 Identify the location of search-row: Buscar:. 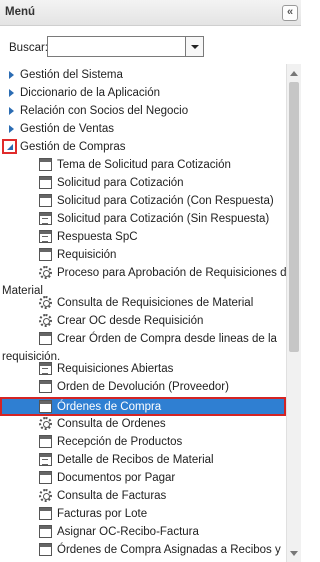
(150, 46).